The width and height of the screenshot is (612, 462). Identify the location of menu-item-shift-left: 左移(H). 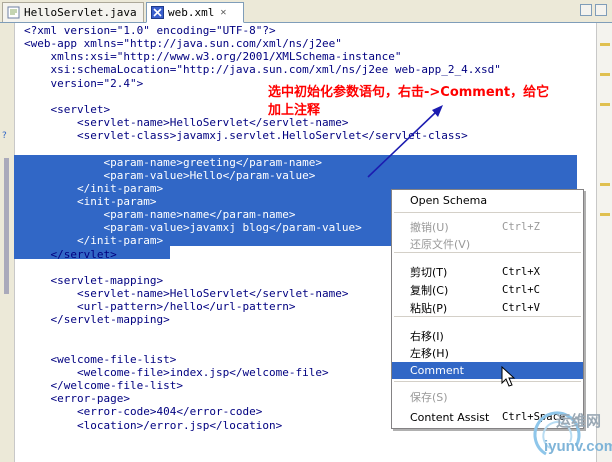
(487, 353).